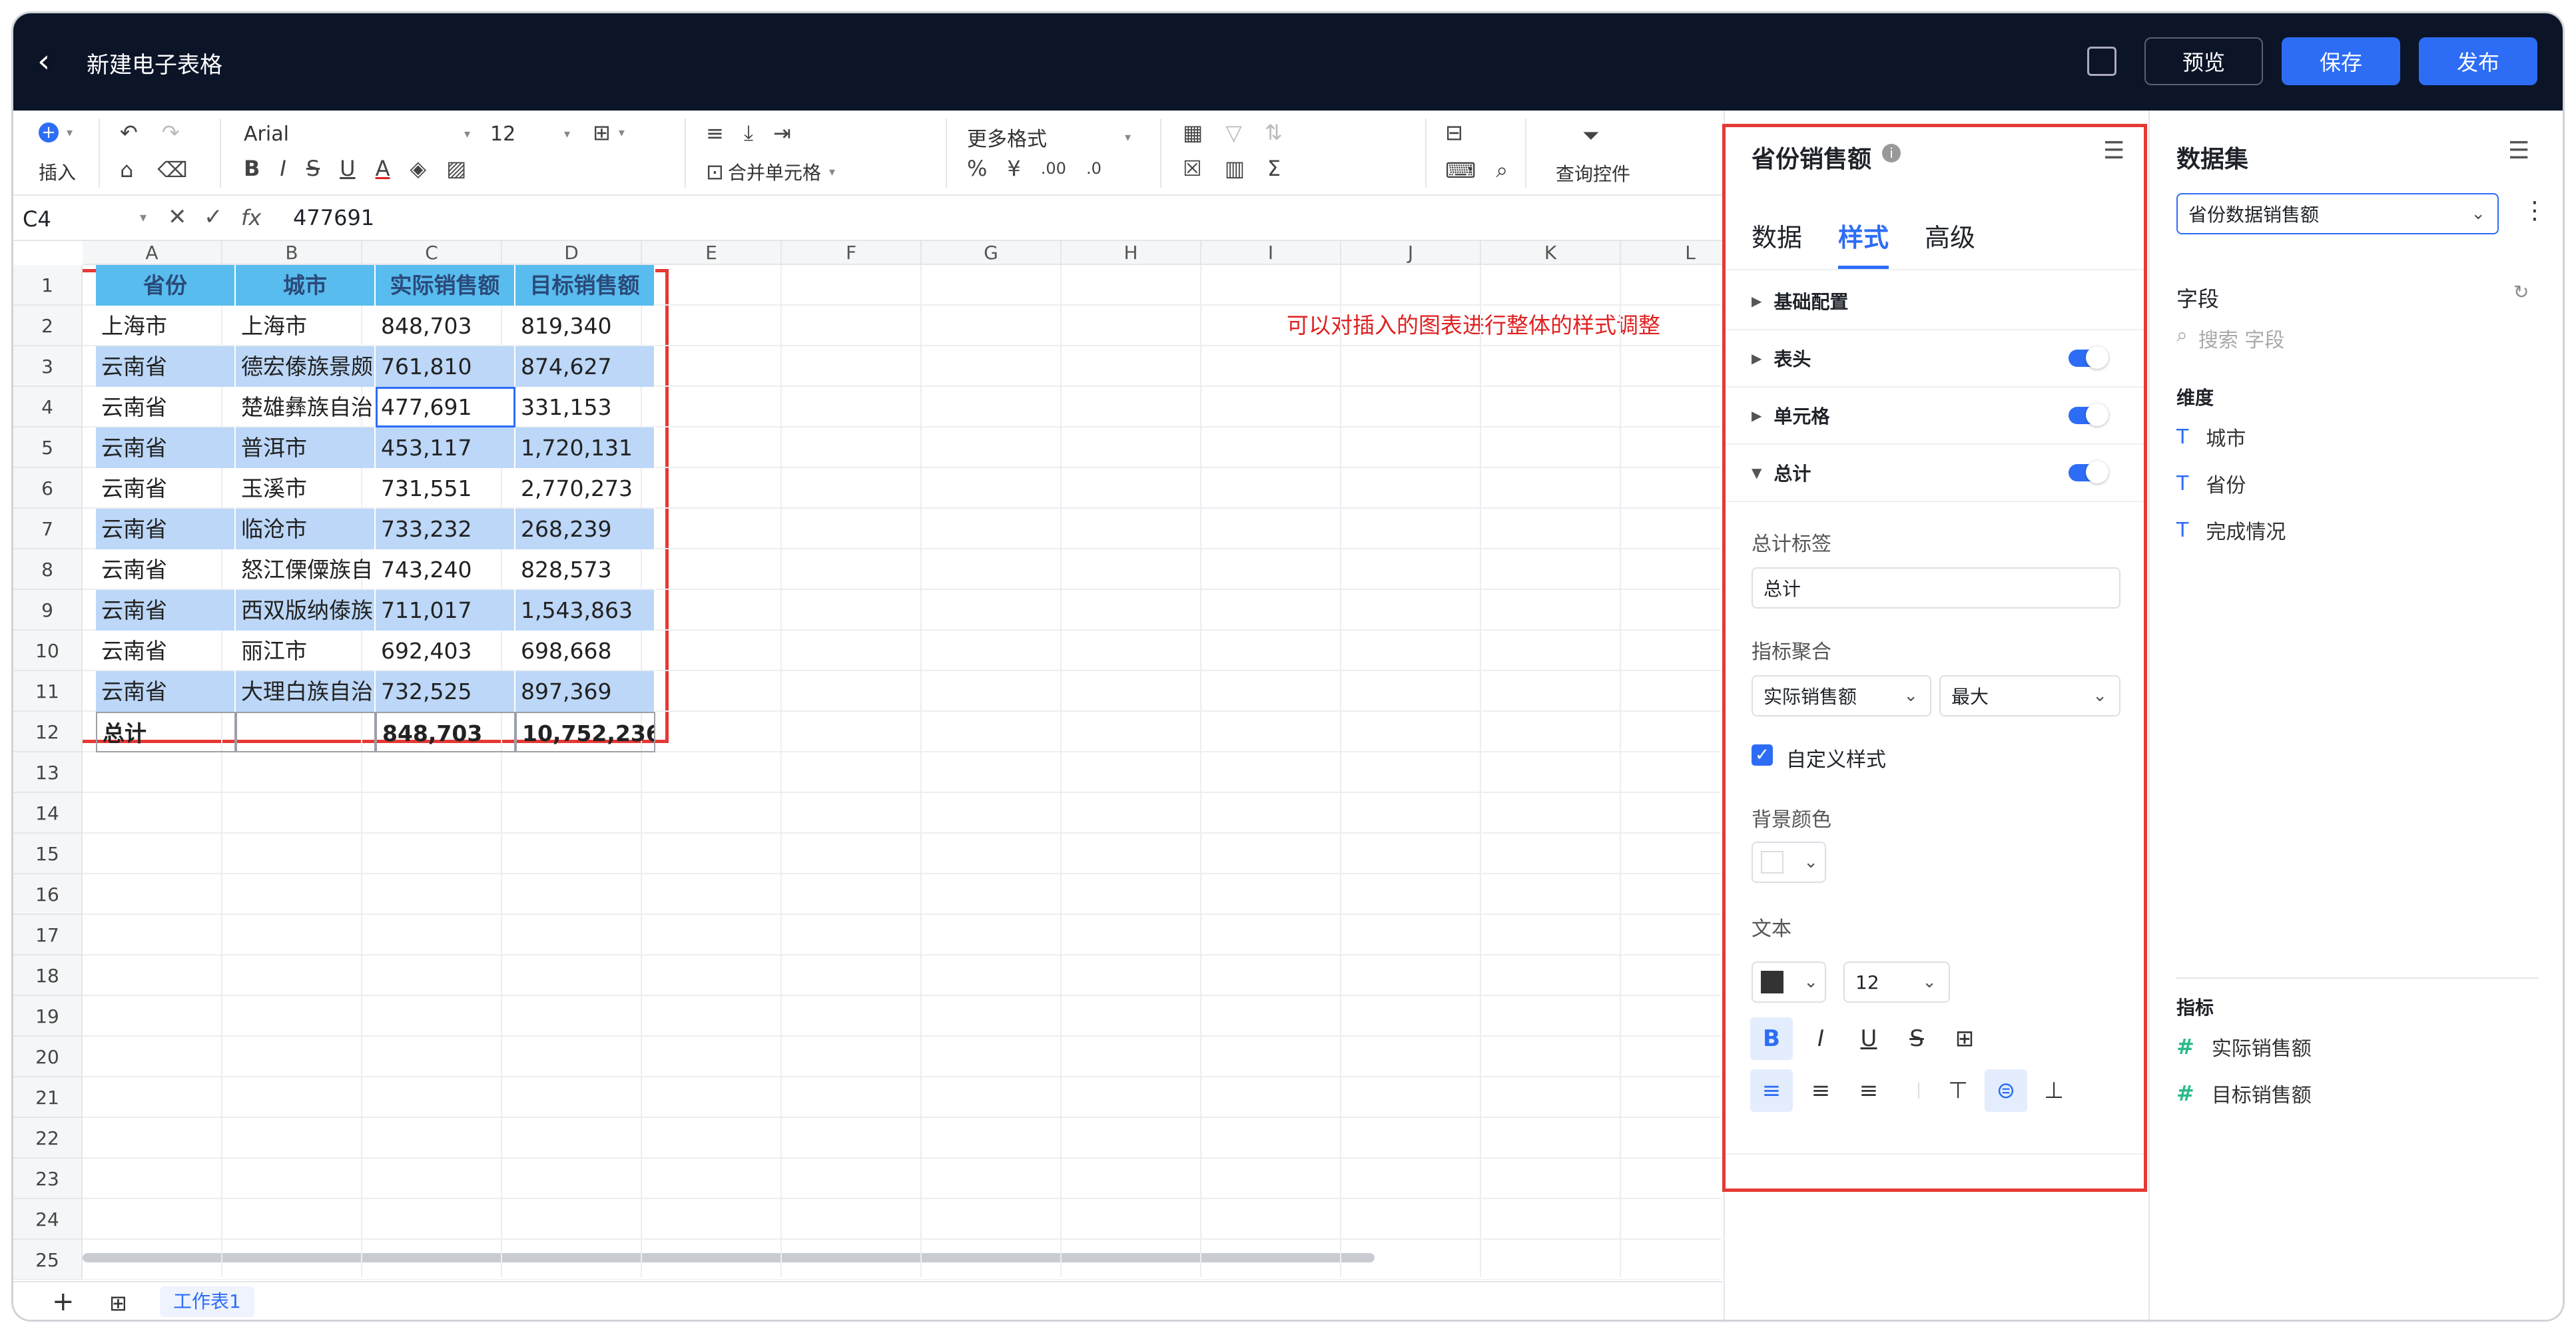  Describe the element at coordinates (357, 135) in the screenshot. I see `font-family-select: Arial ▾` at that location.